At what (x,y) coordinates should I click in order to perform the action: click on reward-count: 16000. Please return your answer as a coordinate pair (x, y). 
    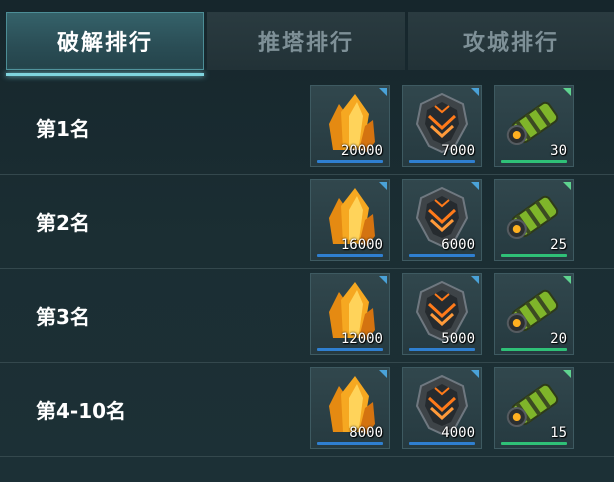
    Looking at the image, I should click on (361, 245).